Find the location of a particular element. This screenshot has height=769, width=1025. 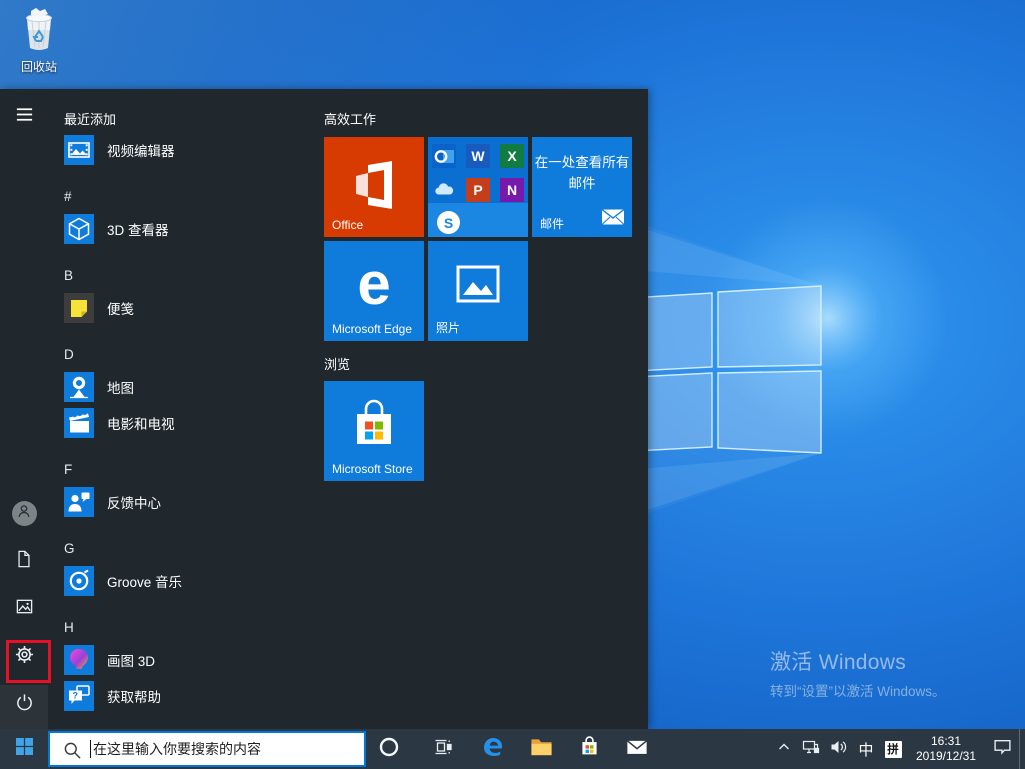

taskbar: 中 拼 16:31 2019/12/31 is located at coordinates (512, 749).